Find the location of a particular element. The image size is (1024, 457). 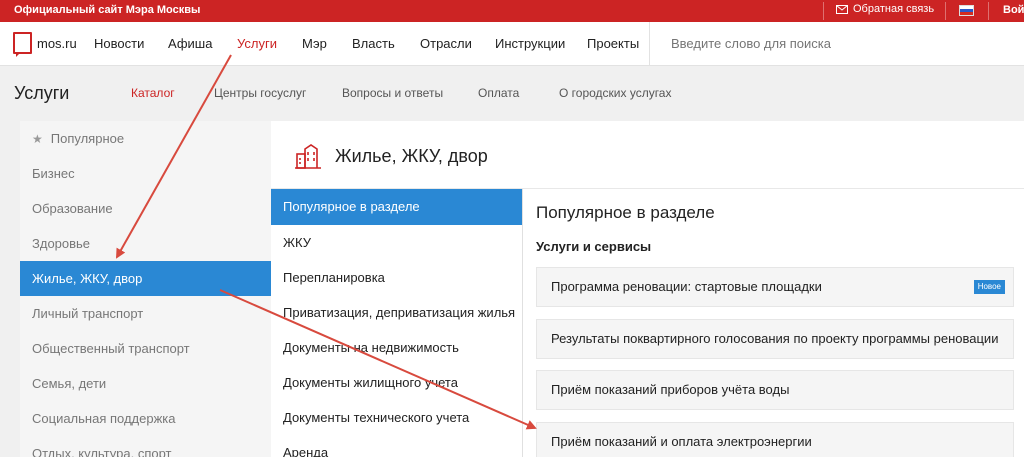

category-business: Бизнес is located at coordinates (145, 173).